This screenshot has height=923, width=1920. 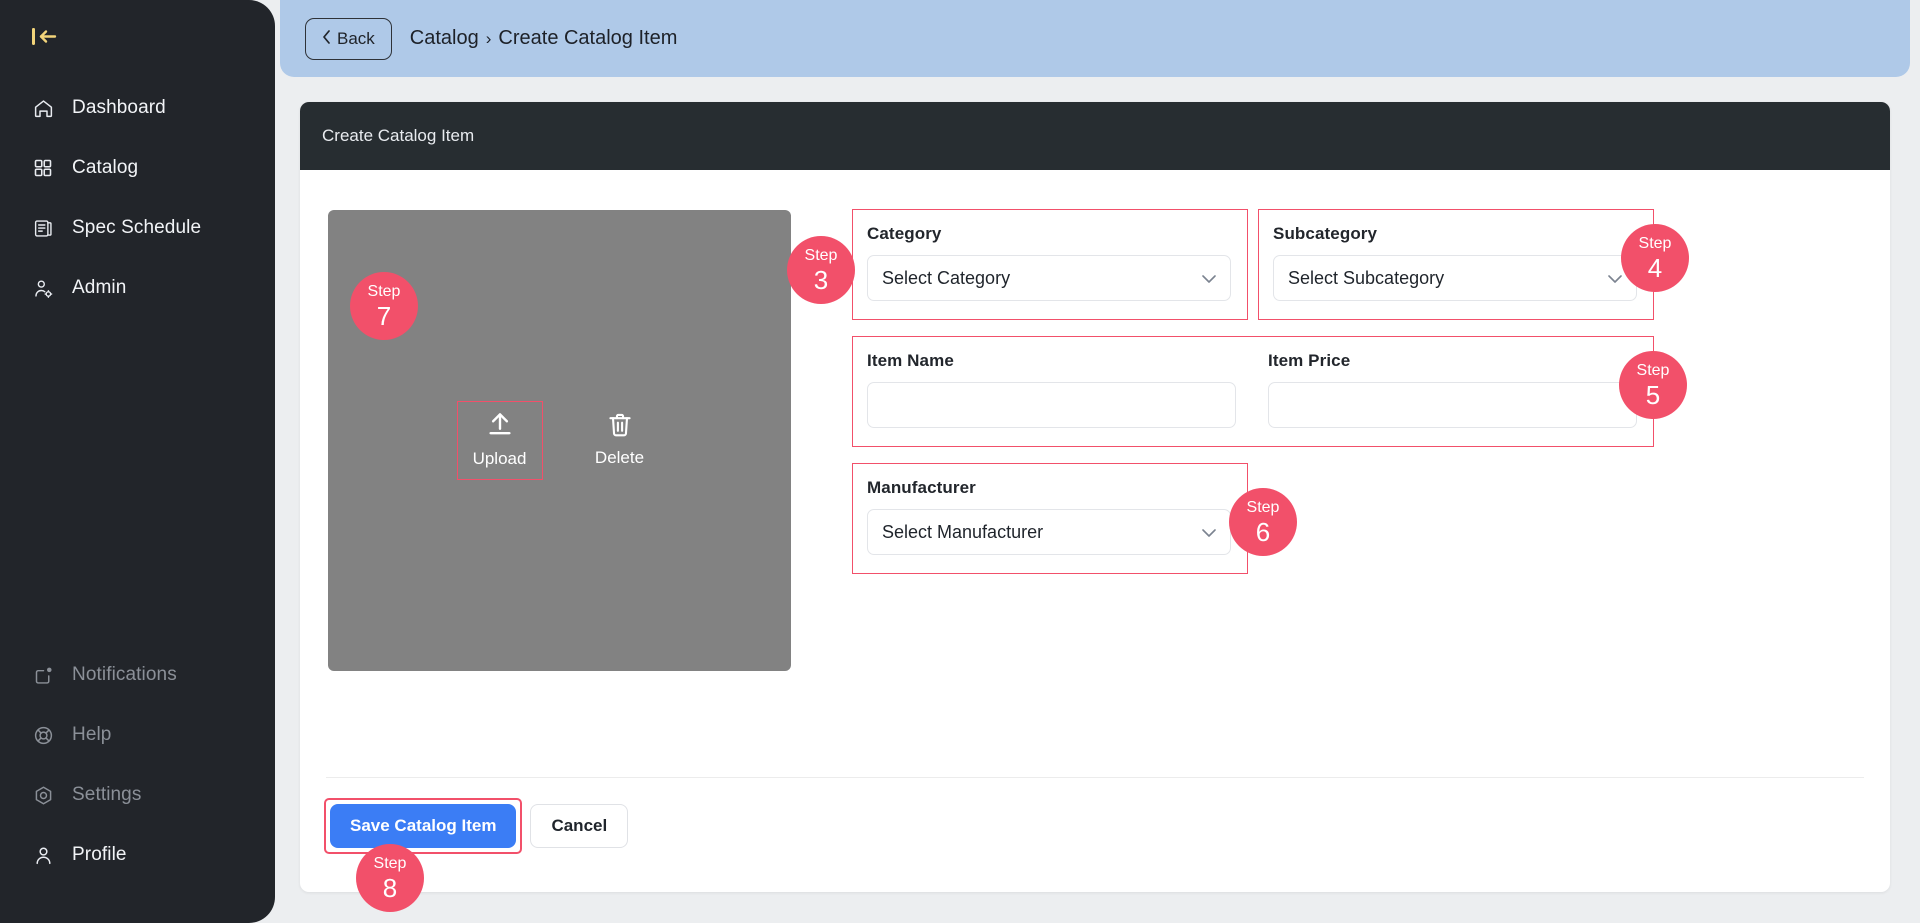 What do you see at coordinates (963, 531) in the screenshot?
I see `manufacturer-value: Select Manufacturer` at bounding box center [963, 531].